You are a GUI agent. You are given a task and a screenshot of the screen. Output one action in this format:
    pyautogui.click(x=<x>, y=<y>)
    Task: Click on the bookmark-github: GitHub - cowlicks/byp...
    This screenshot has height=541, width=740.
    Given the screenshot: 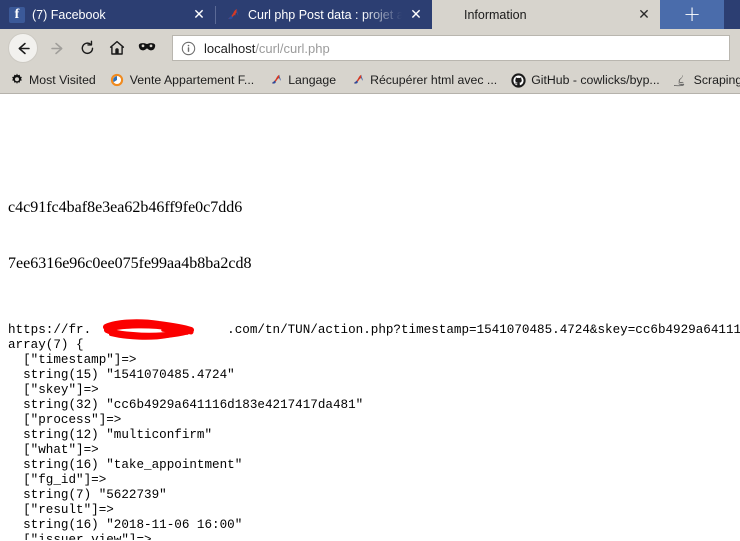 What is the action you would take?
    pyautogui.click(x=585, y=80)
    